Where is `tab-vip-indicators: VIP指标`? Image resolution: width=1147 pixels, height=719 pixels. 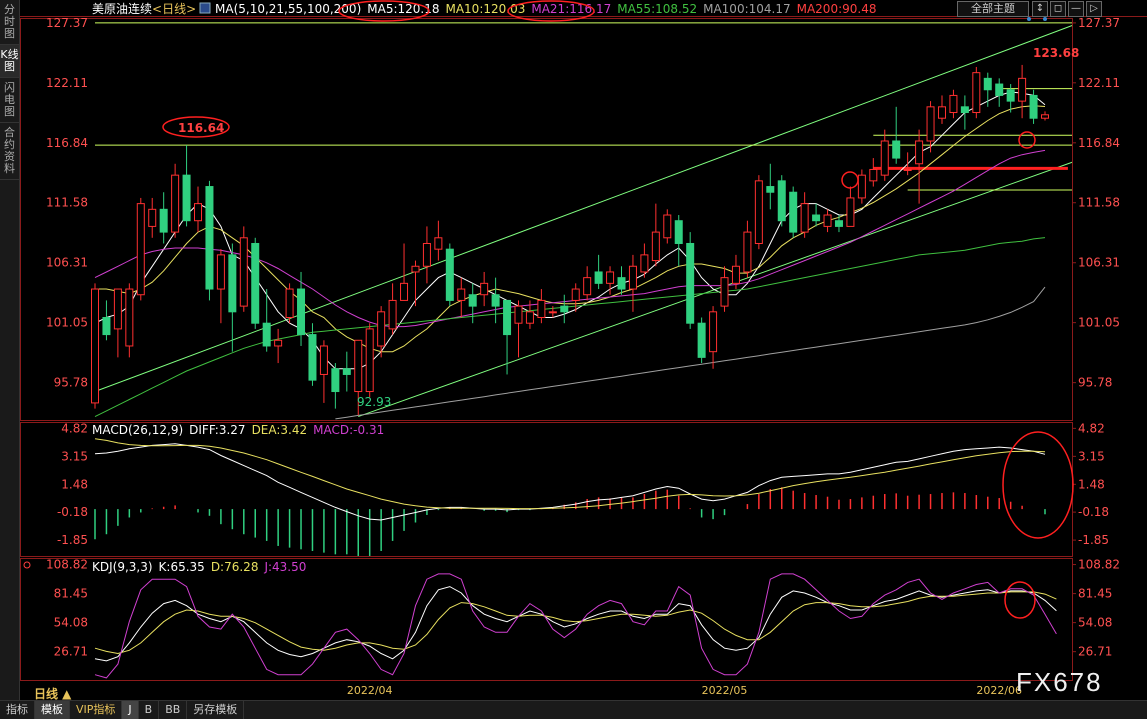
tab-vip-indicators: VIP指标 is located at coordinates (96, 710).